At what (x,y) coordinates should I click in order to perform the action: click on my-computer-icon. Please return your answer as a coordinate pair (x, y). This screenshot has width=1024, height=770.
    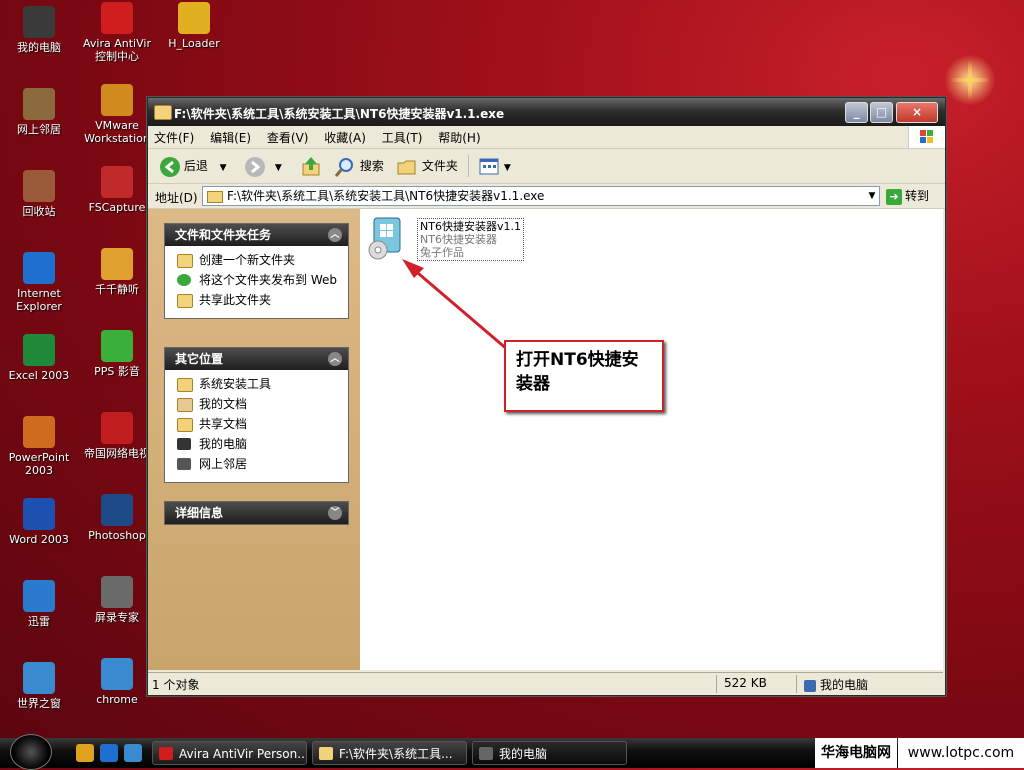
    Looking at the image, I should click on (486, 753).